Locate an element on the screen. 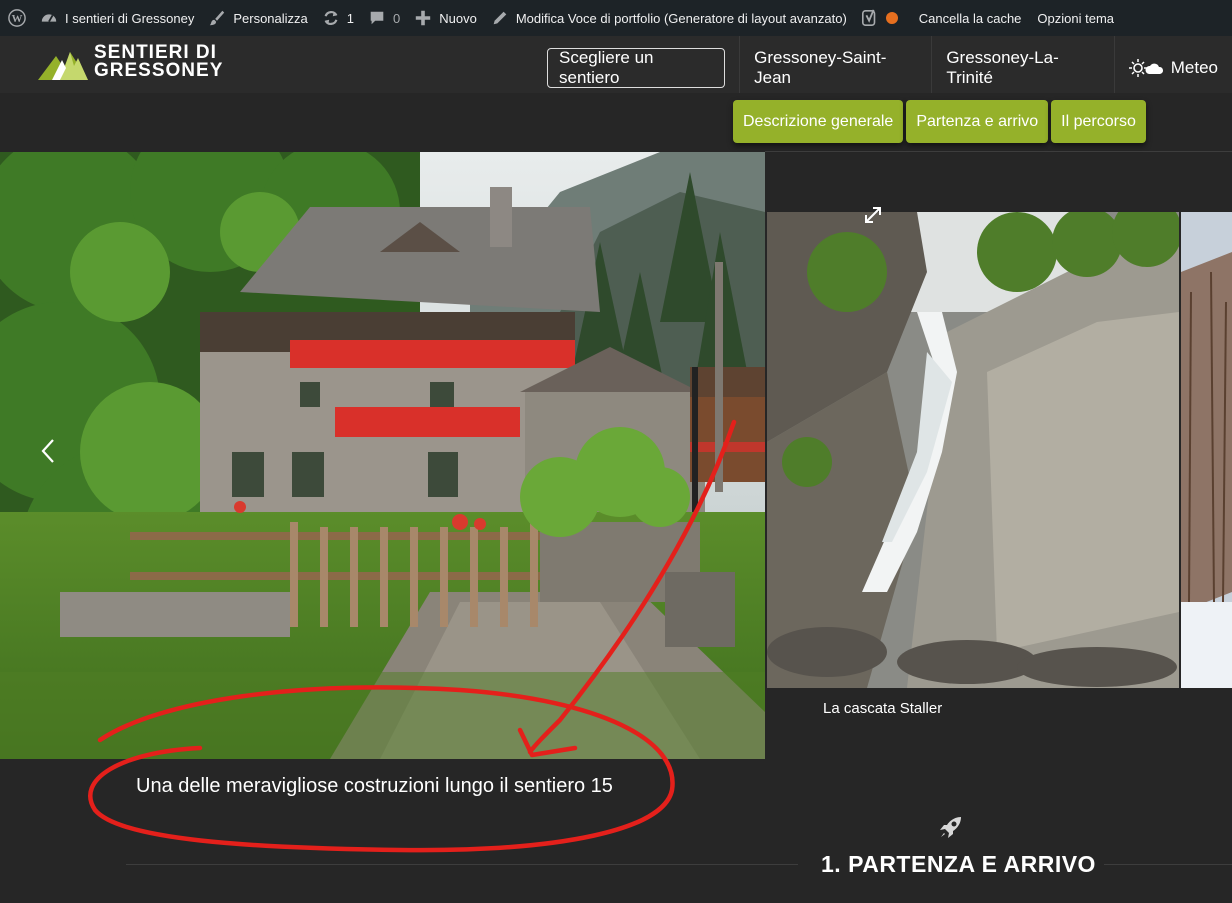 The width and height of the screenshot is (1232, 903). section-divider-left is located at coordinates (462, 864).